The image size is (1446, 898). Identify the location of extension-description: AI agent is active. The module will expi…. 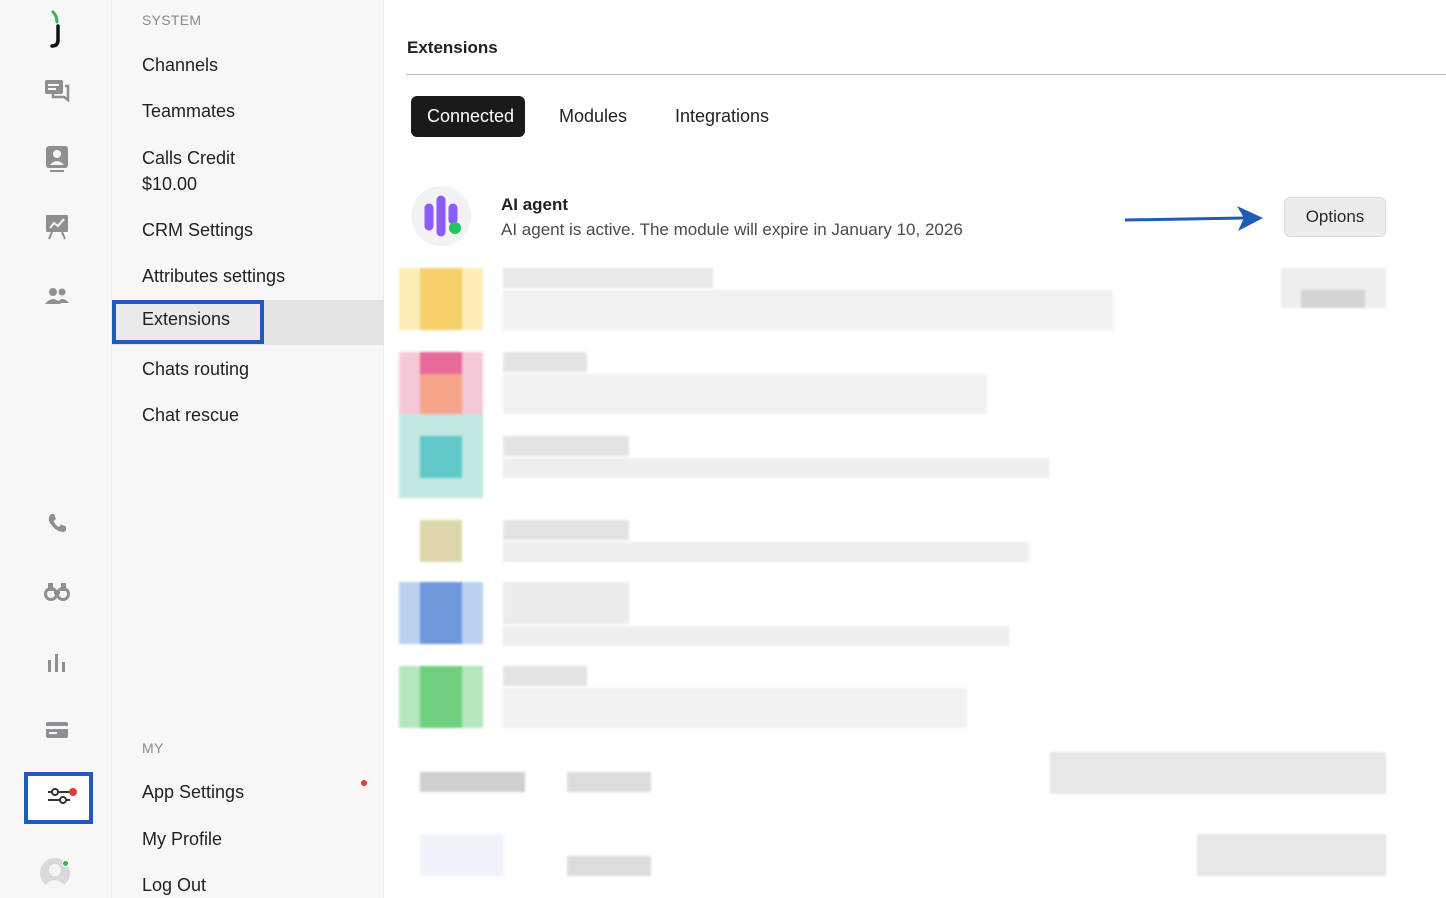
(732, 229).